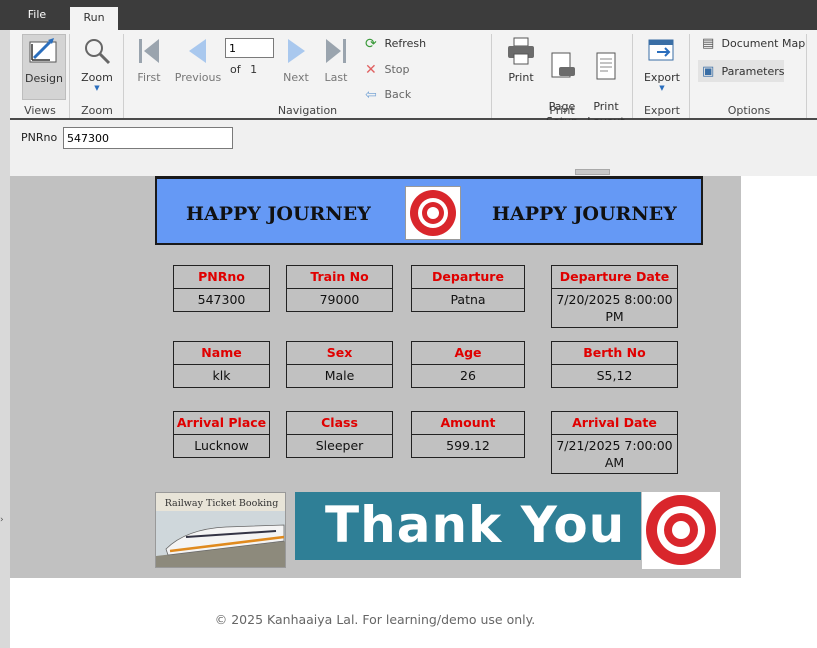  Describe the element at coordinates (94, 18) in the screenshot. I see `tab-run: Run` at that location.